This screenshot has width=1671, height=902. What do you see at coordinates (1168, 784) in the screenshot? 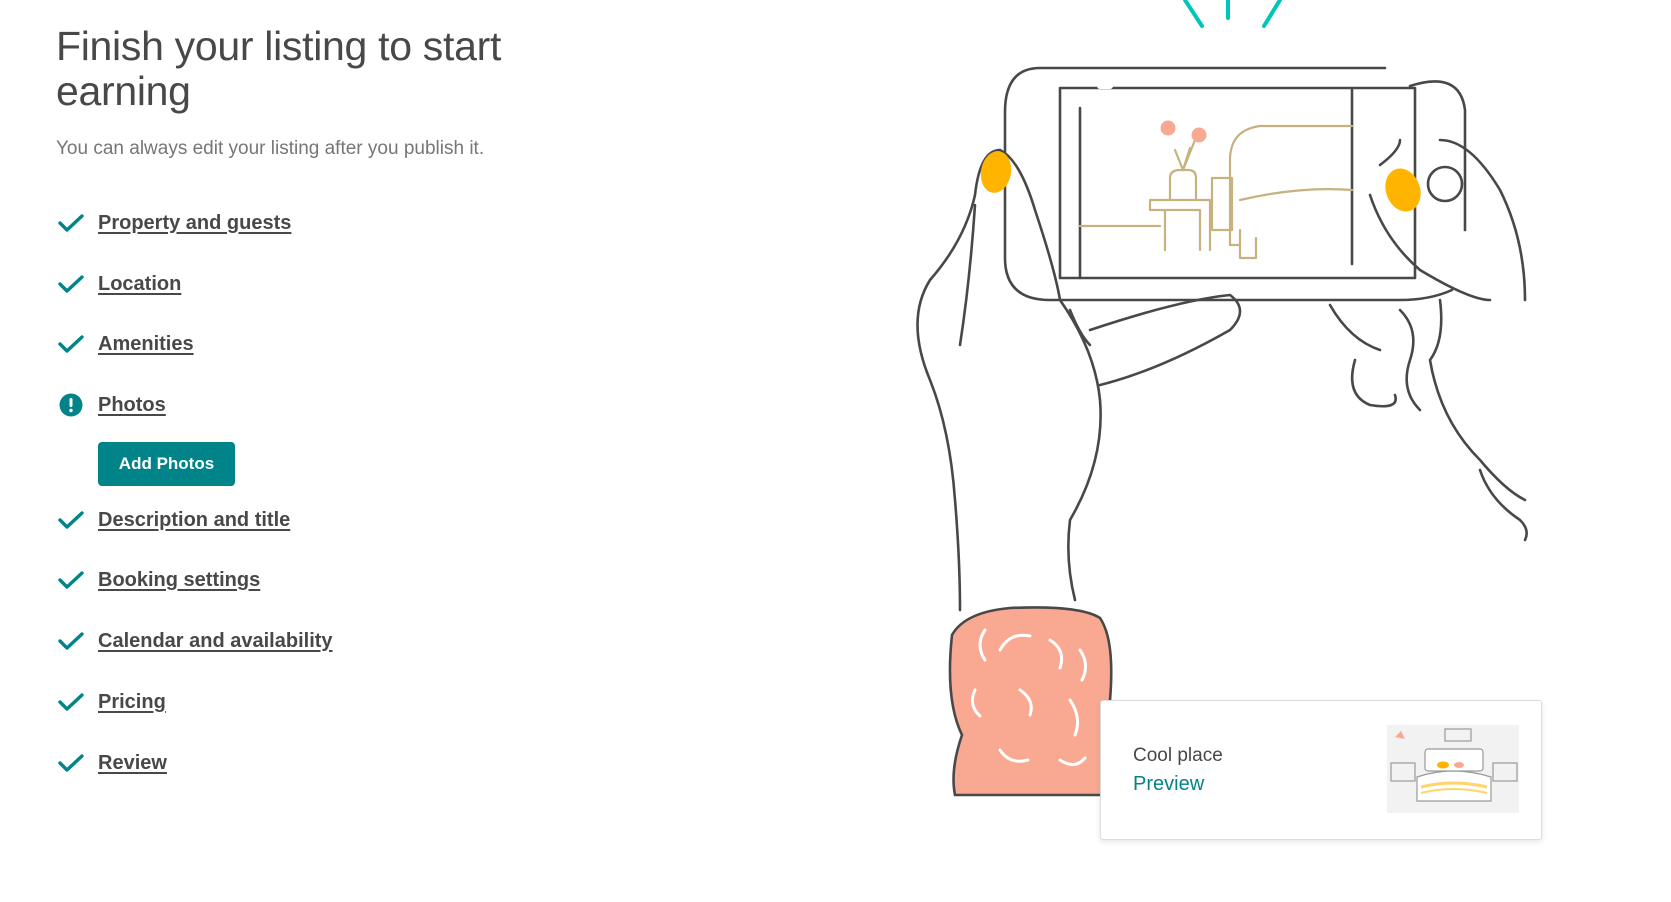
I see `preview-link: Preview` at bounding box center [1168, 784].